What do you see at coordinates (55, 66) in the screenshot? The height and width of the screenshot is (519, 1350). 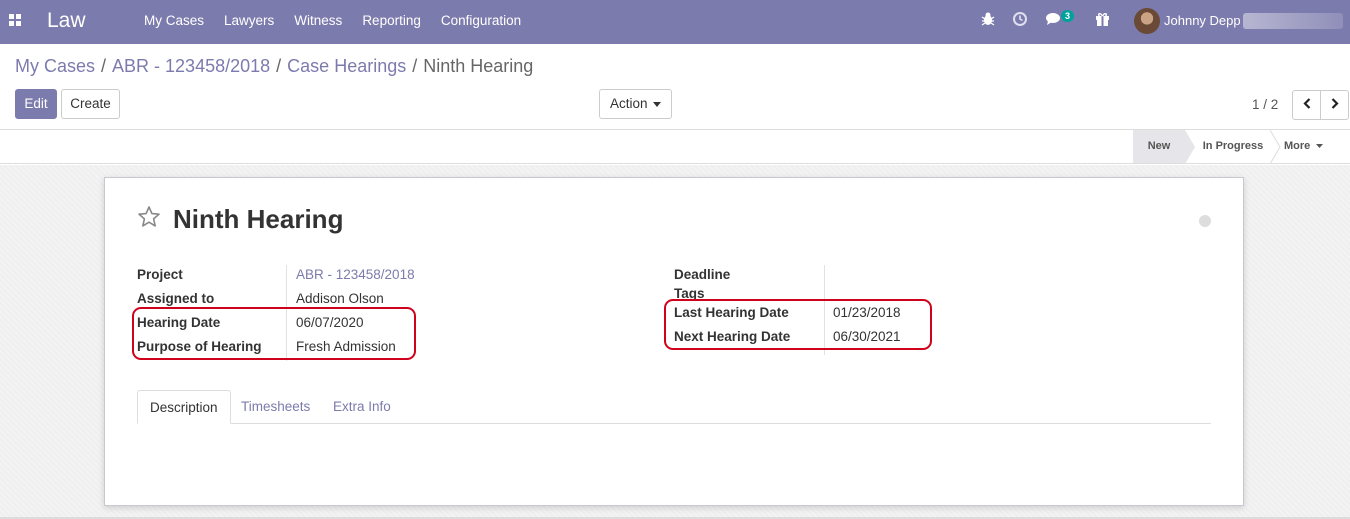 I see `breadcrumb-my-cases: My Cases` at bounding box center [55, 66].